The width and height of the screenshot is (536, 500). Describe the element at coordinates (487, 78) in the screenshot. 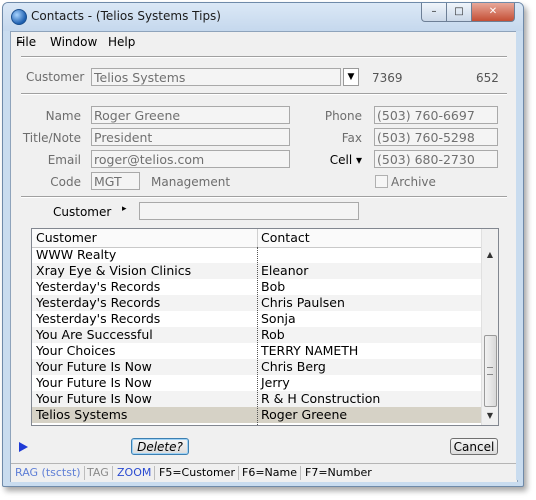

I see `customer-count: 652` at that location.